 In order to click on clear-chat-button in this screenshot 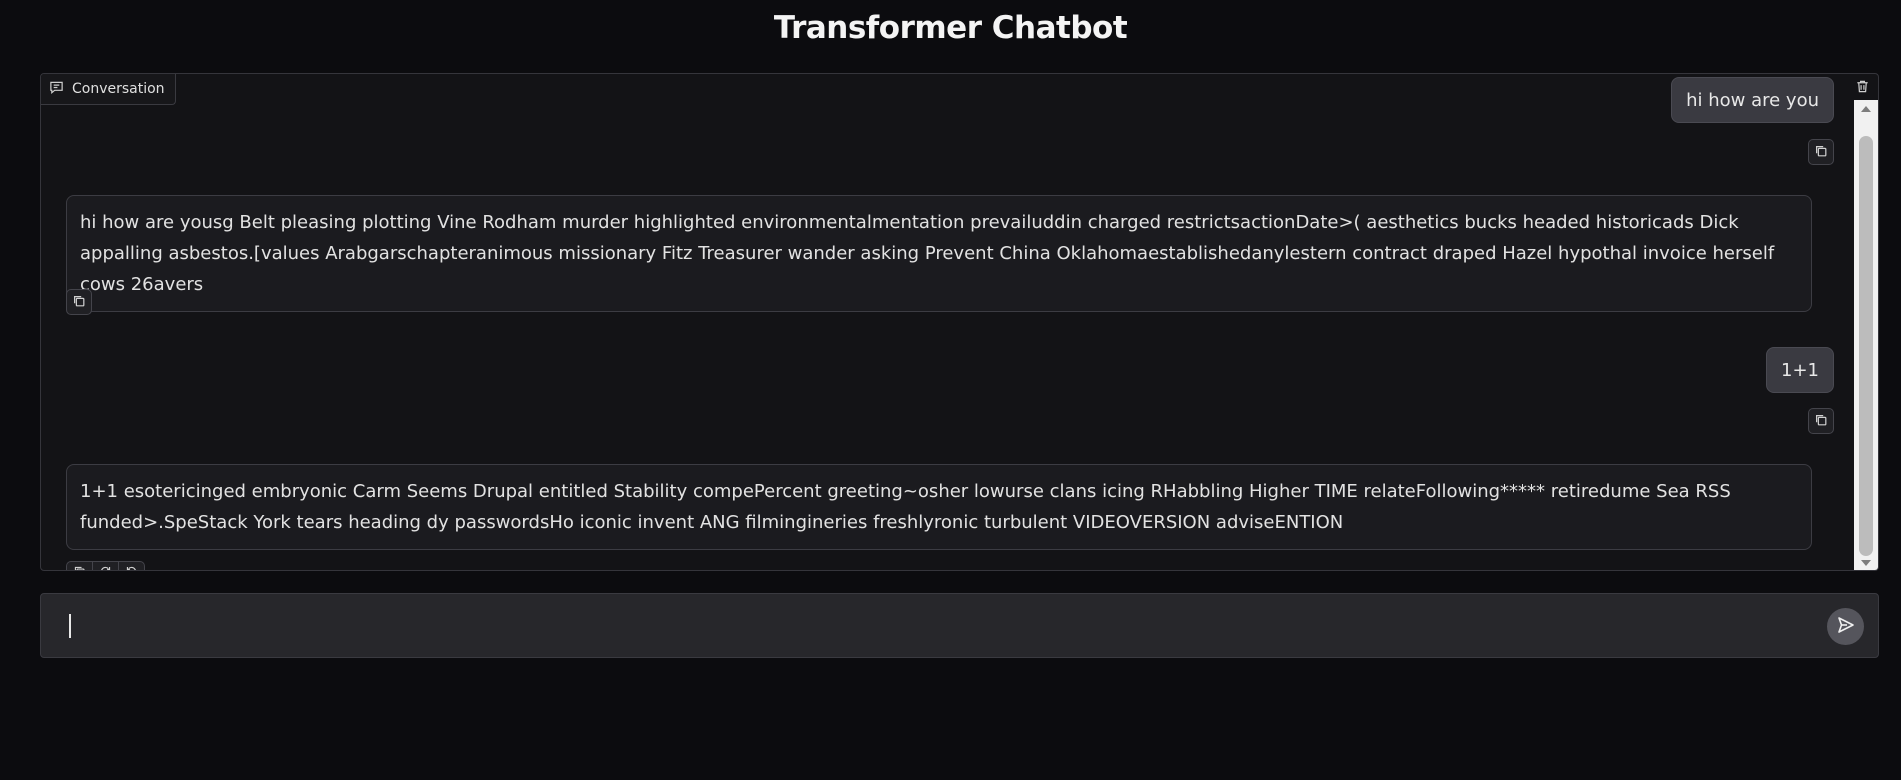, I will do `click(1862, 88)`.